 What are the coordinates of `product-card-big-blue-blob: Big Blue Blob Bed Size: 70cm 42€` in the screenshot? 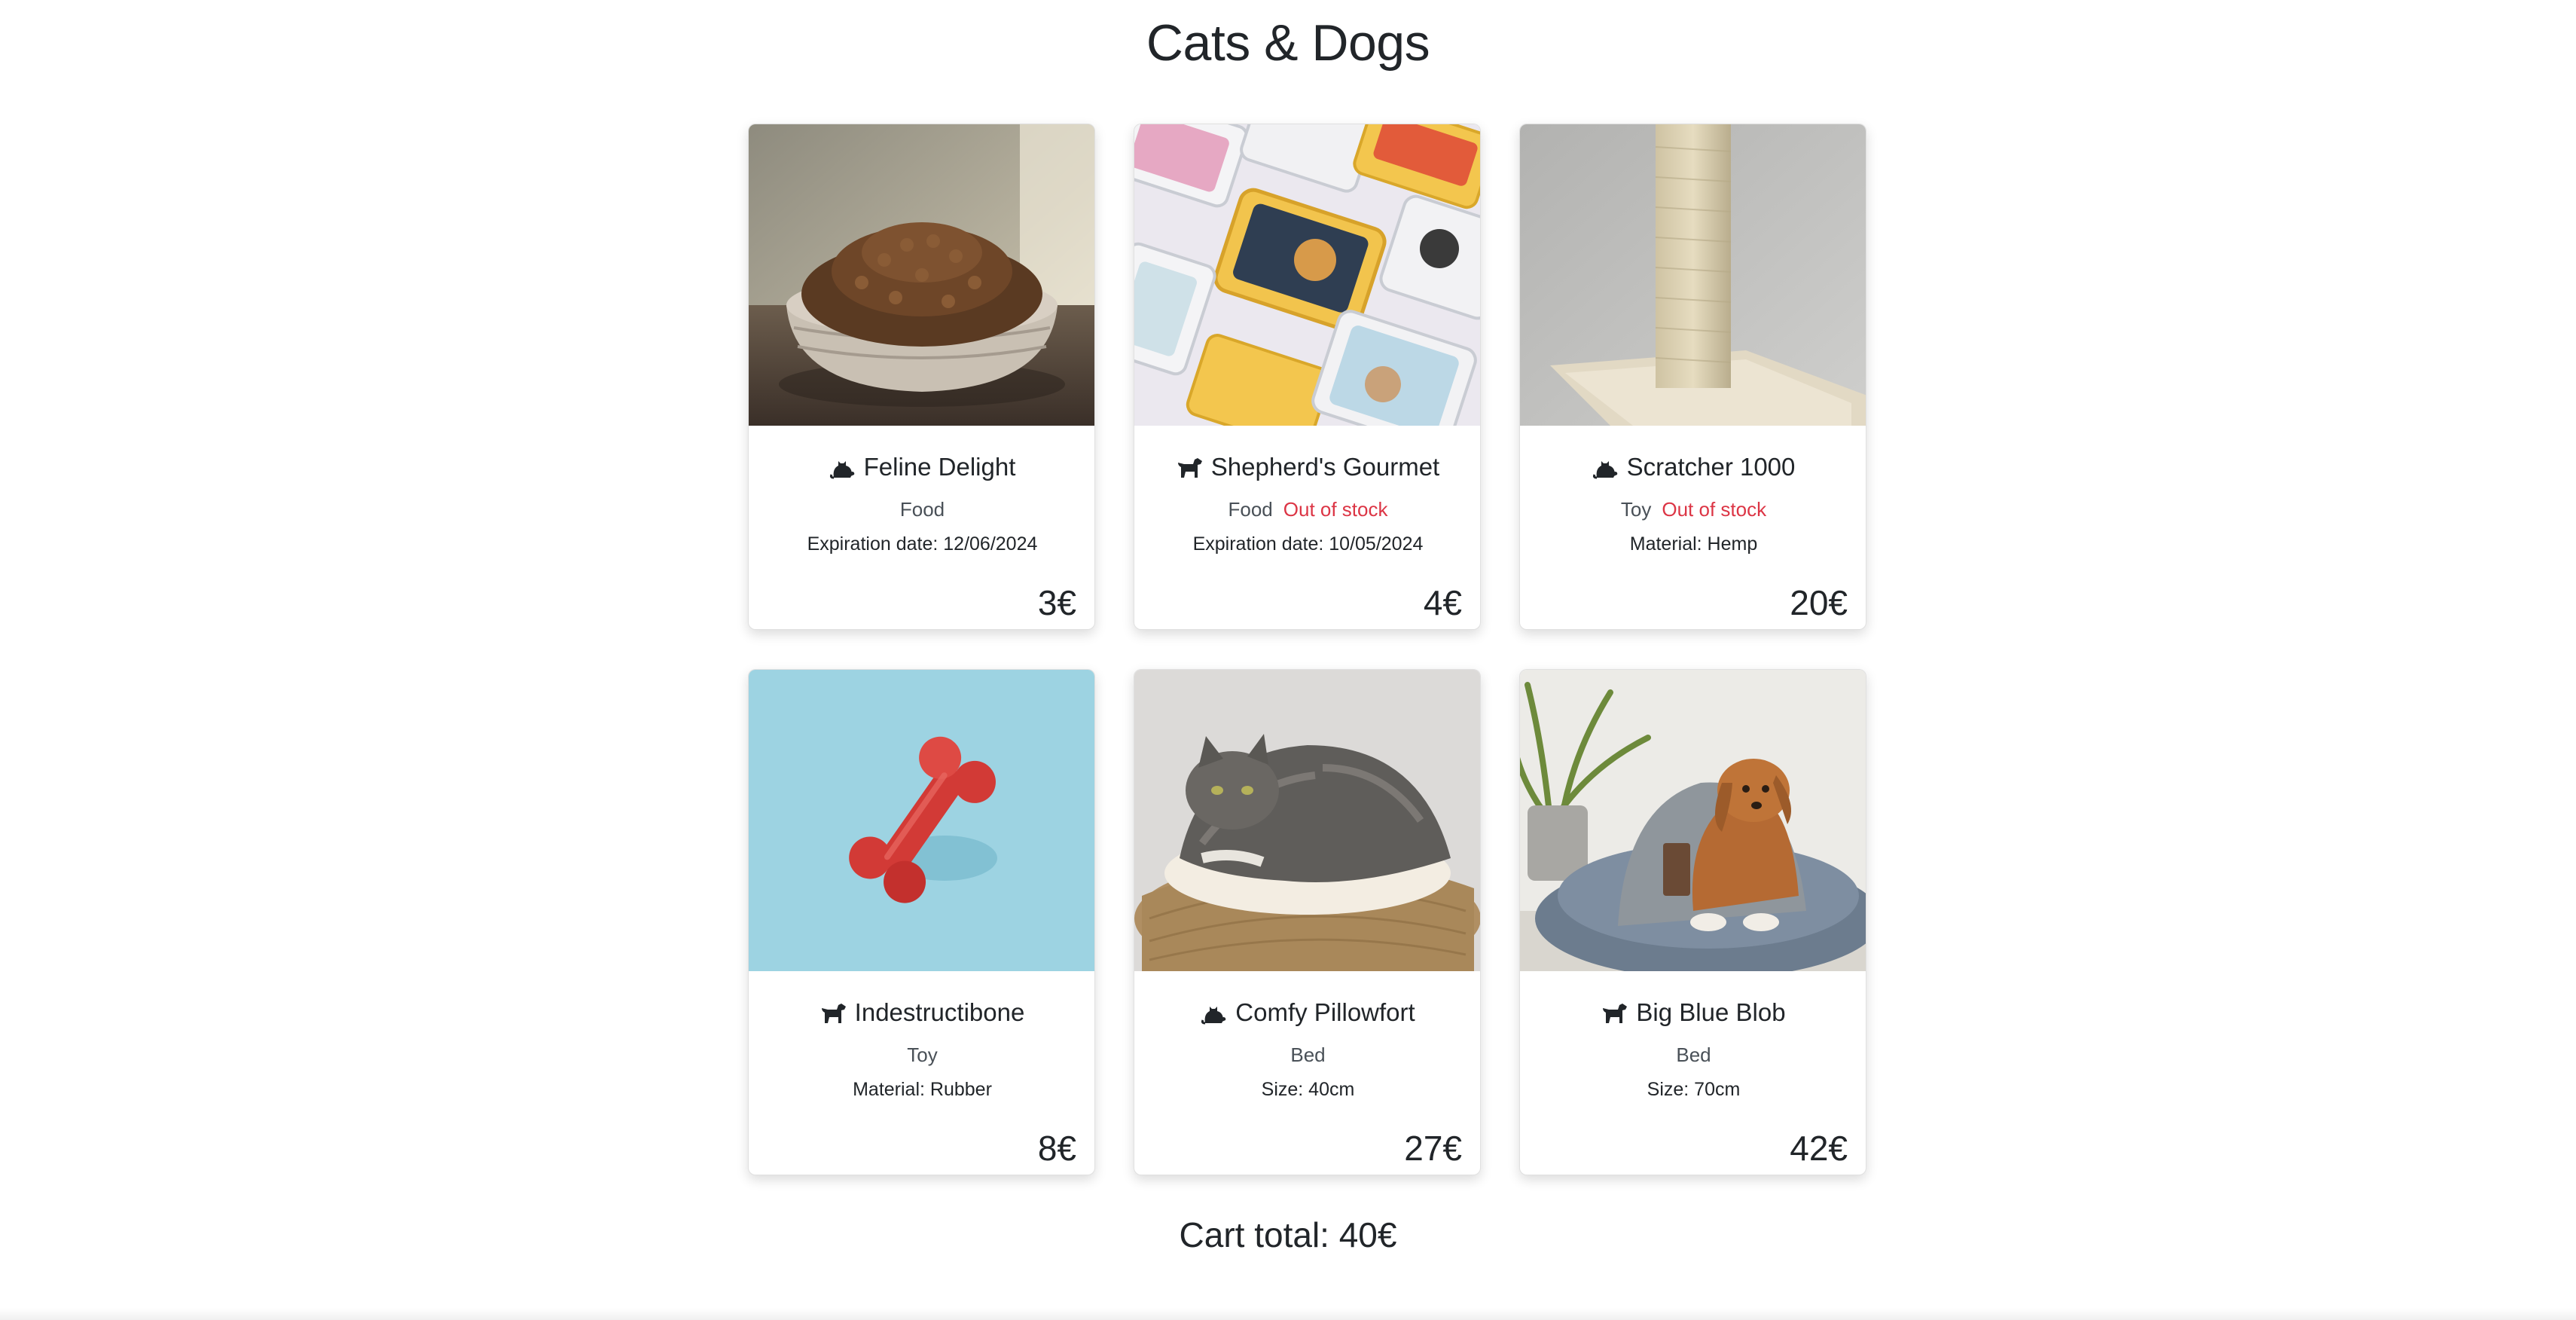 It's located at (1693, 922).